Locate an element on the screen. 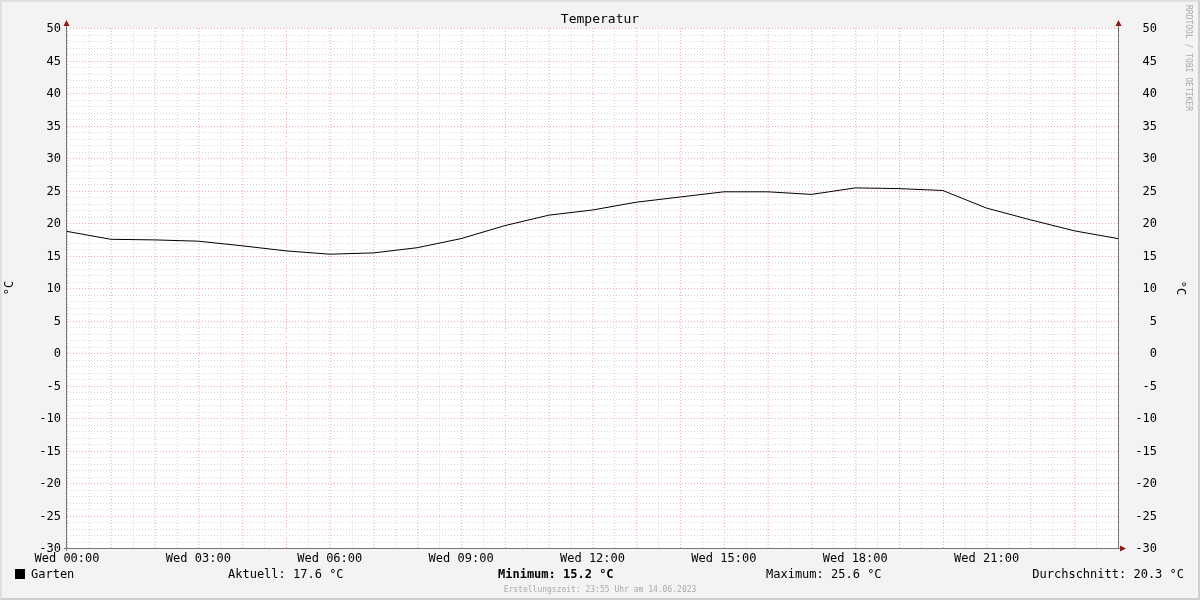  stat-value: Aktuell: 17.6 °C is located at coordinates (286, 574).